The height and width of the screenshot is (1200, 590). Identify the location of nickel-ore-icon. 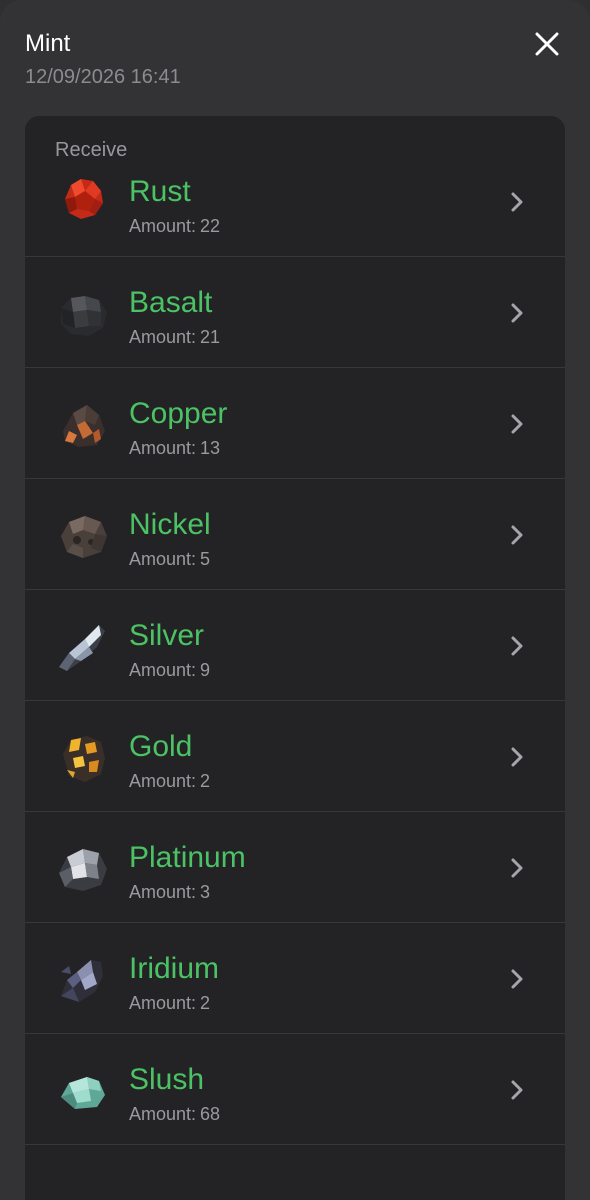
(84, 537).